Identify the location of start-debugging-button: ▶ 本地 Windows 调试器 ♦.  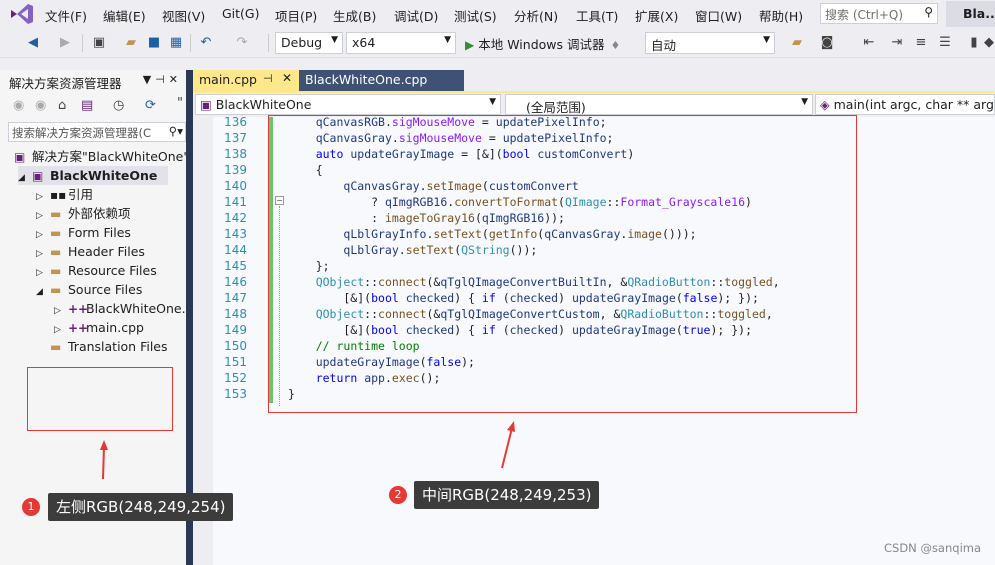
(542, 43).